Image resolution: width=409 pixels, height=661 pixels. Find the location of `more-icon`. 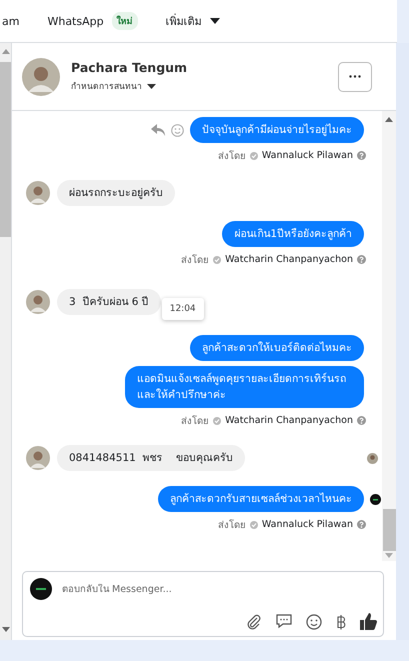

more-icon is located at coordinates (355, 76).